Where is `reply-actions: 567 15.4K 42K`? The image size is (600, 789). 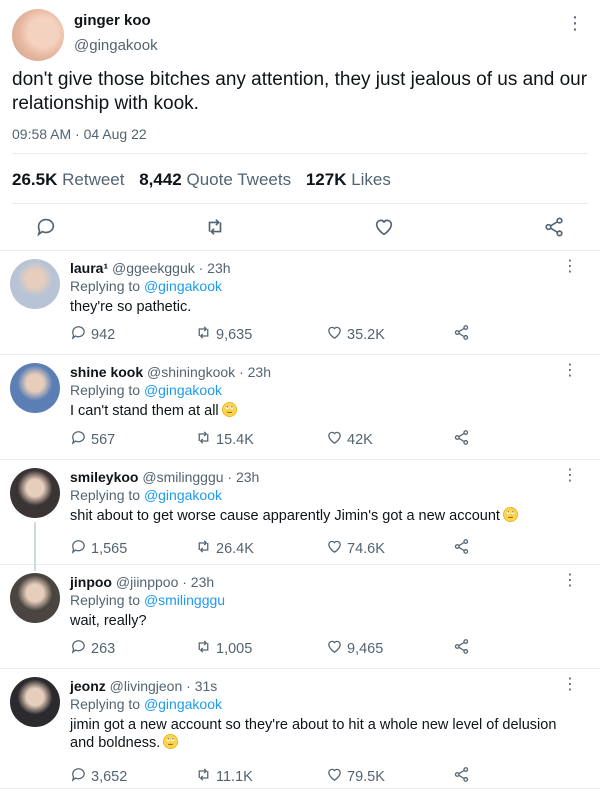
reply-actions: 567 15.4K 42K is located at coordinates (290, 439).